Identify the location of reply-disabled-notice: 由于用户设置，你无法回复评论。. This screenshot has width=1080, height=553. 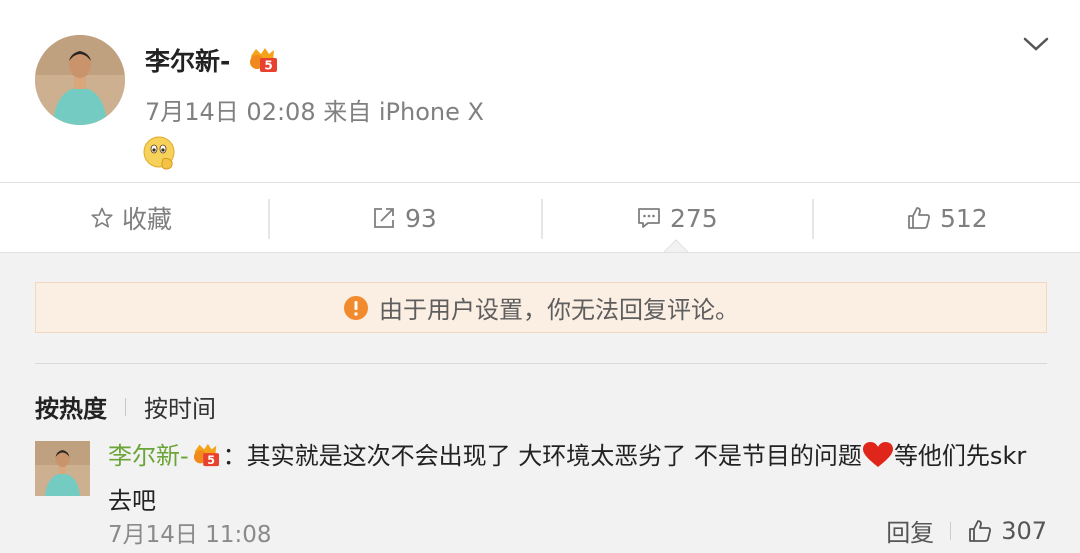
(541, 307).